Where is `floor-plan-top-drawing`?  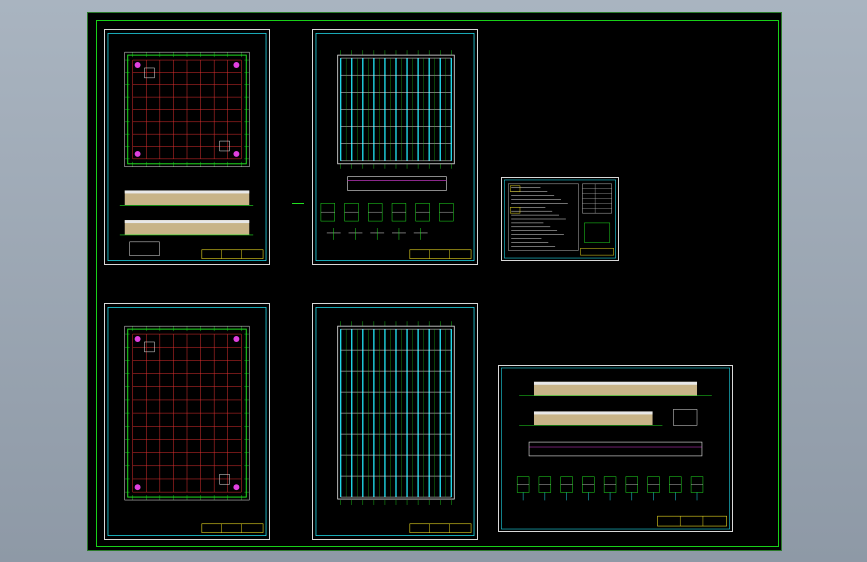
floor-plan-top-drawing is located at coordinates (187, 147).